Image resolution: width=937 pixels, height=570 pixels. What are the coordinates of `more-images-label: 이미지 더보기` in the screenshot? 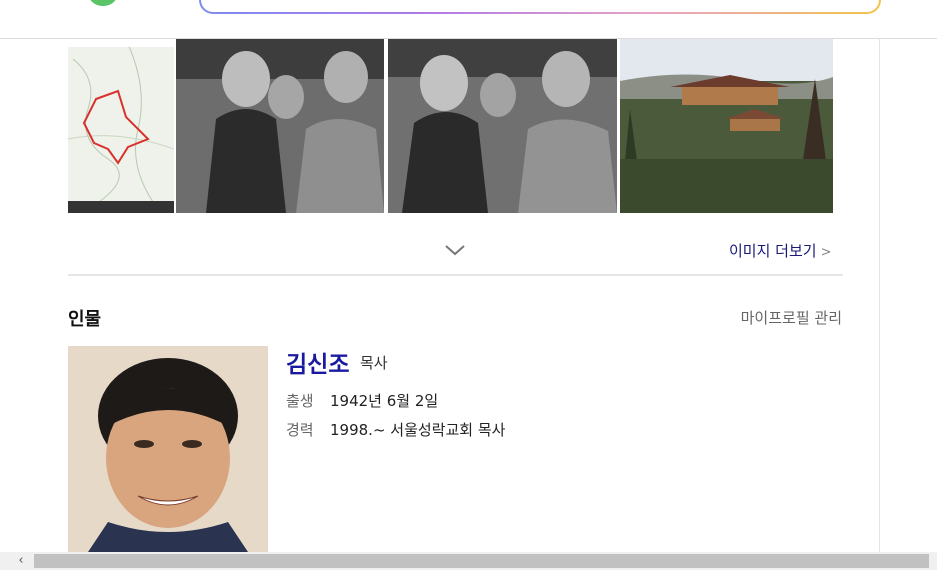 It's located at (773, 251).